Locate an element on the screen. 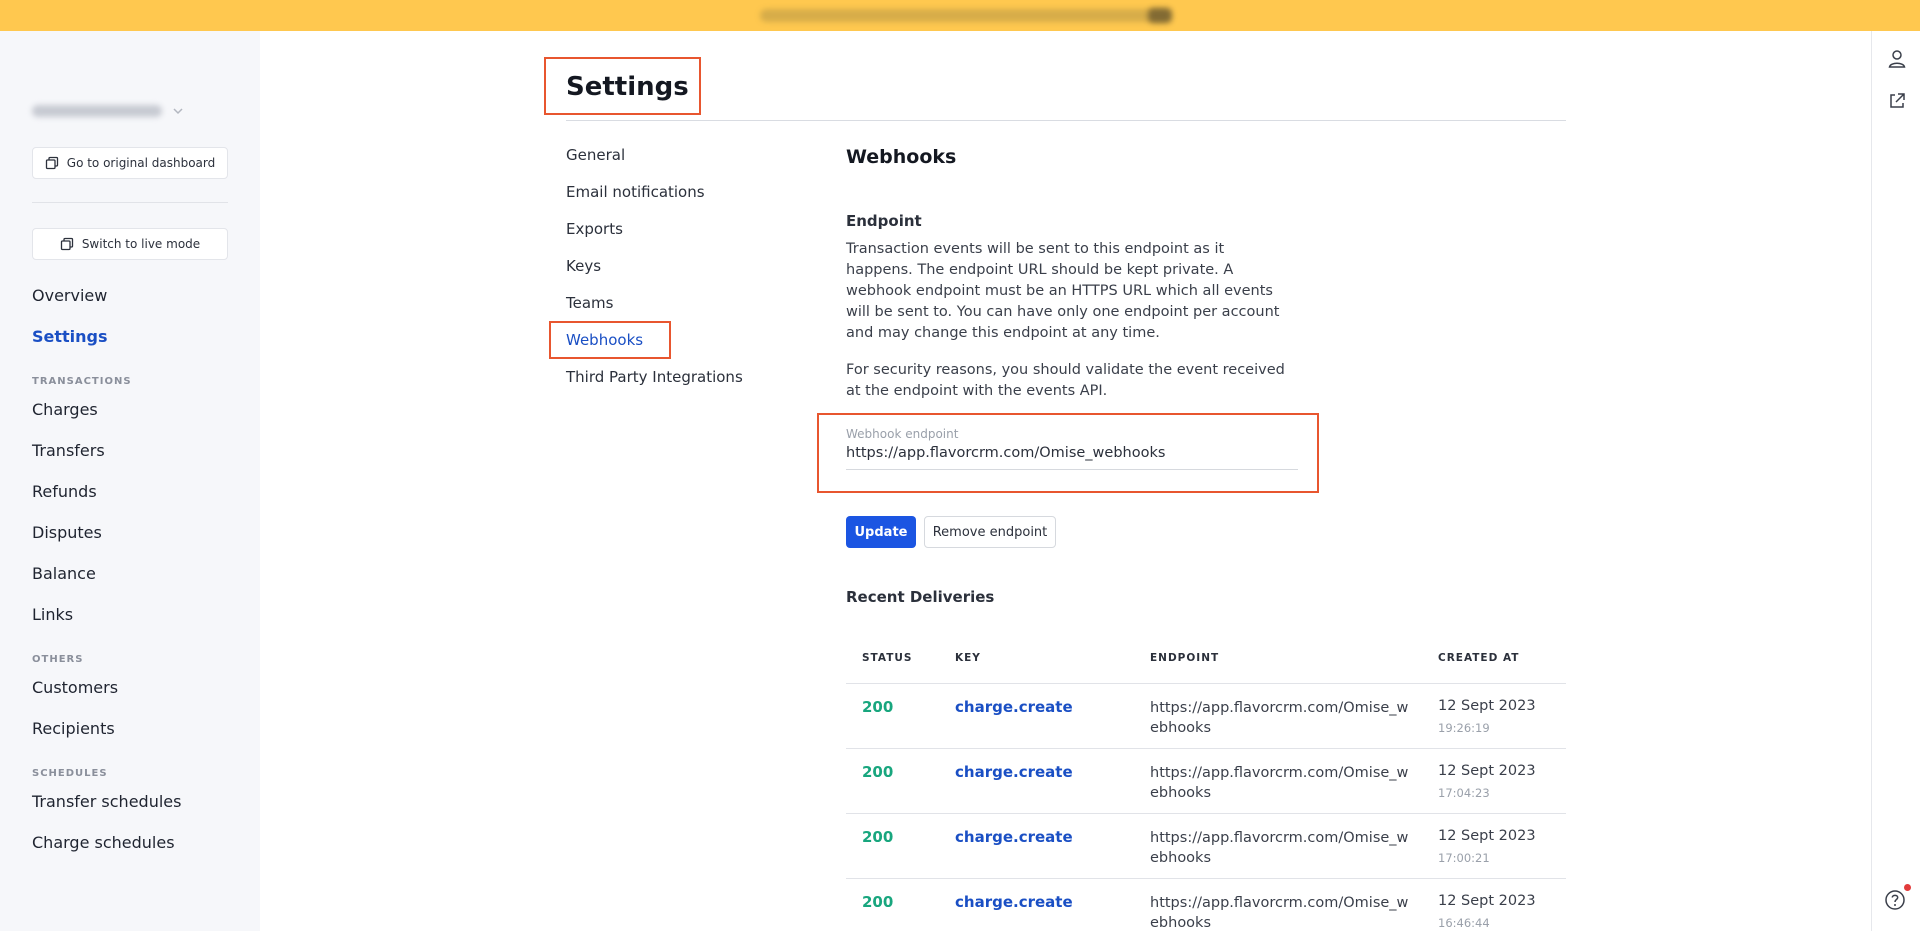 This screenshot has width=1920, height=931. banner-redacted-badge is located at coordinates (1160, 15).